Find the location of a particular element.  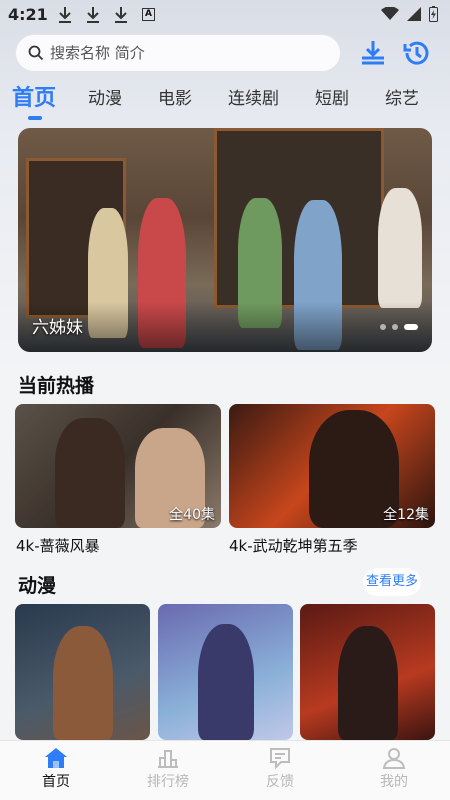

tab-variety: 综艺 is located at coordinates (402, 96).